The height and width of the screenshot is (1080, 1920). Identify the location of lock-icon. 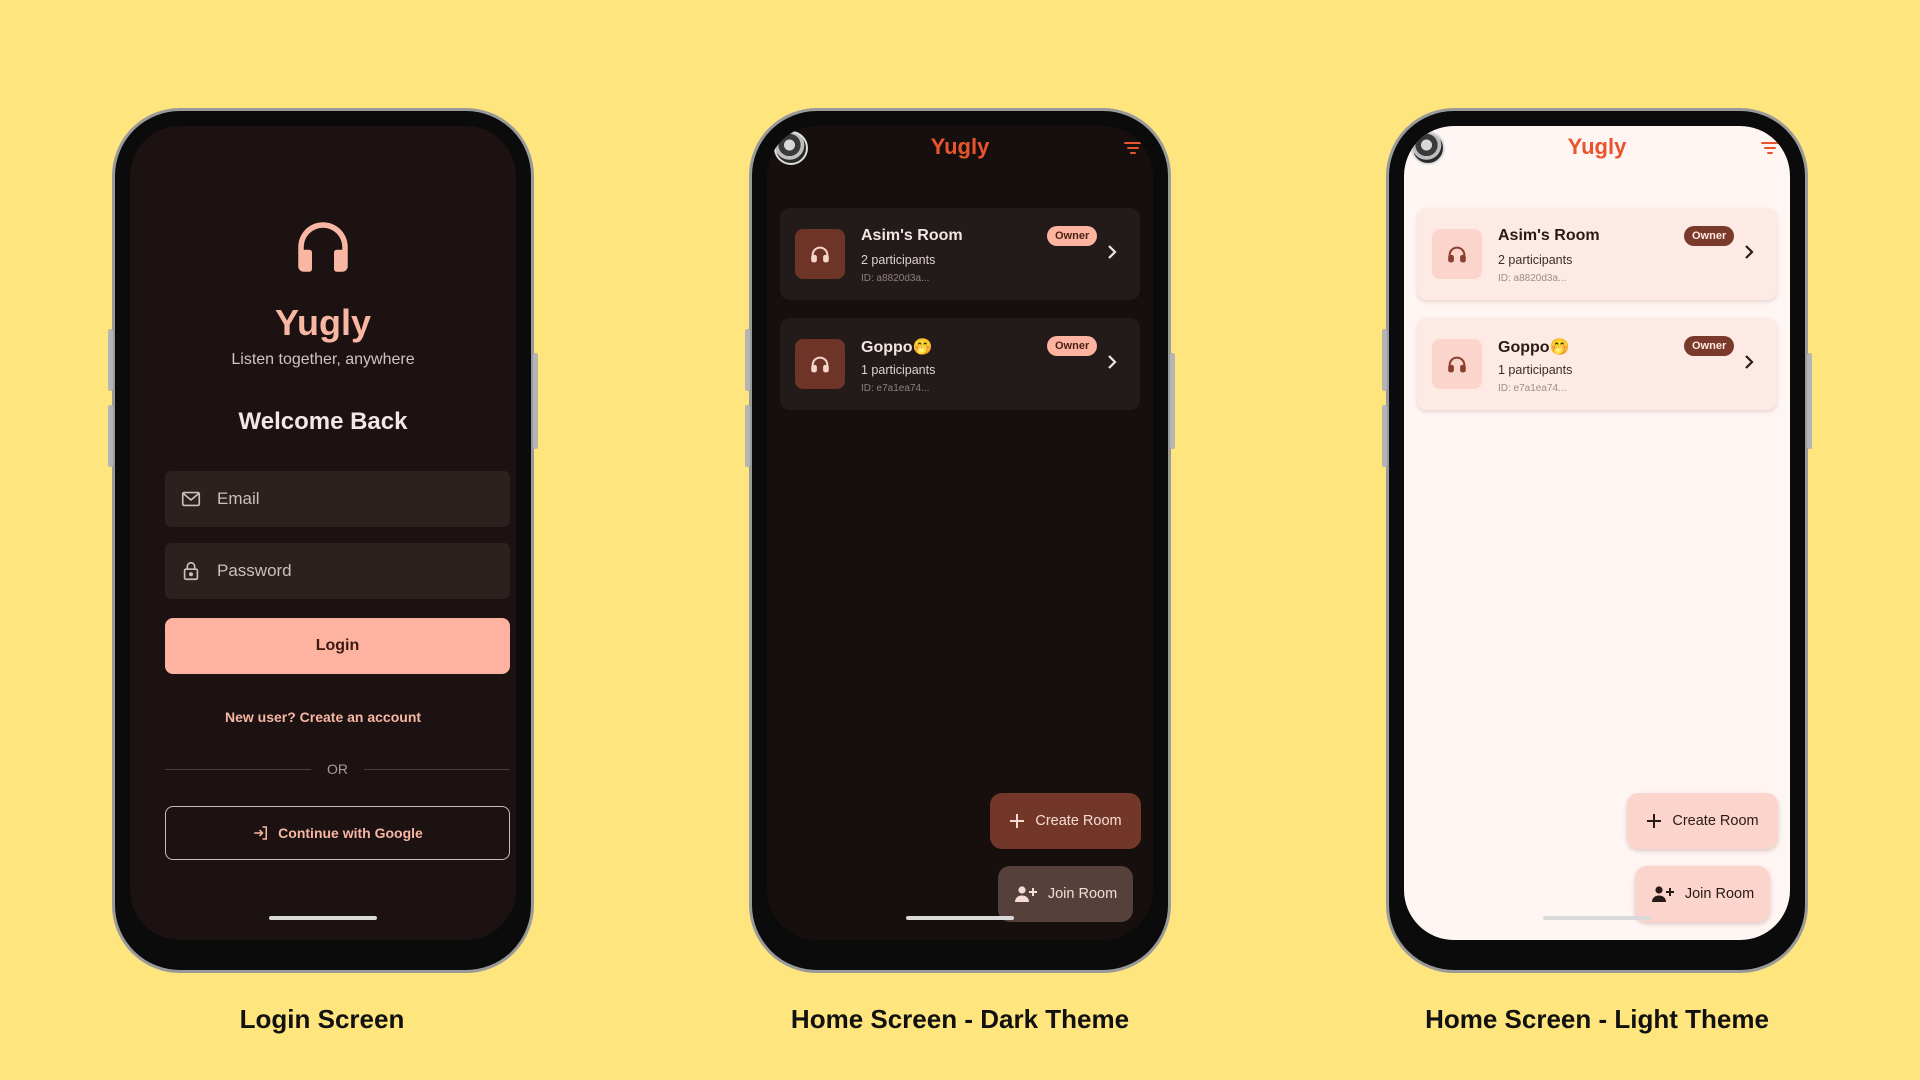
(191, 571).